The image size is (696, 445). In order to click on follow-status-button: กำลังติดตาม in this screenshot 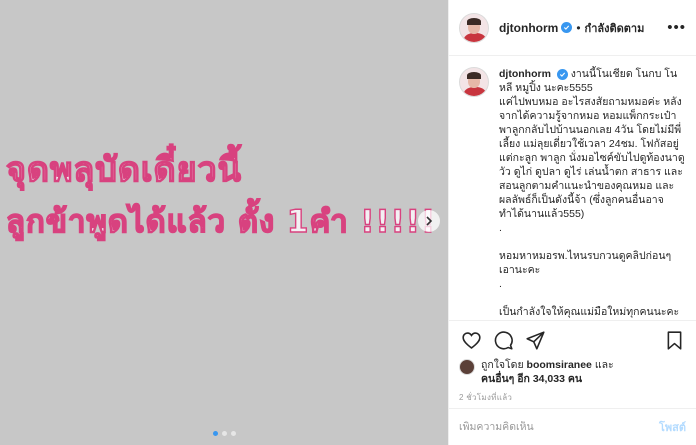, I will do `click(615, 28)`.